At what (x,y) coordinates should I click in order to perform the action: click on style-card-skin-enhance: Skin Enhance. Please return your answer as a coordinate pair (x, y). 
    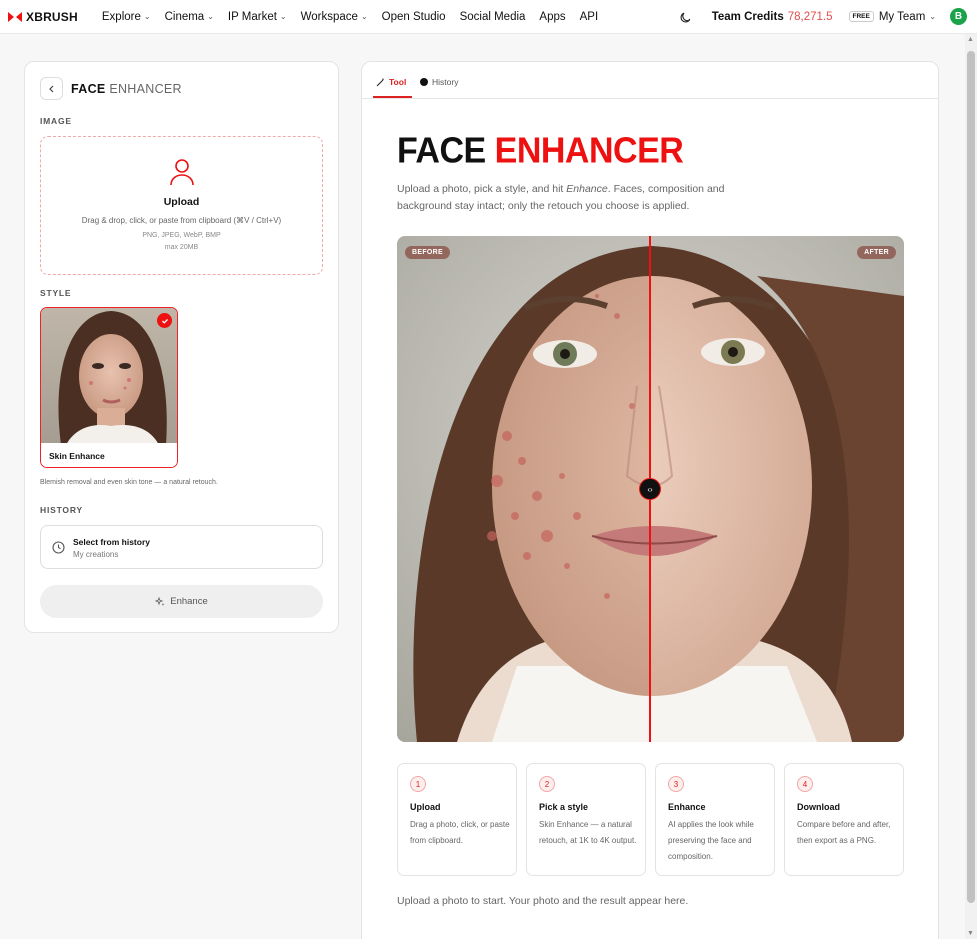
    Looking at the image, I should click on (109, 387).